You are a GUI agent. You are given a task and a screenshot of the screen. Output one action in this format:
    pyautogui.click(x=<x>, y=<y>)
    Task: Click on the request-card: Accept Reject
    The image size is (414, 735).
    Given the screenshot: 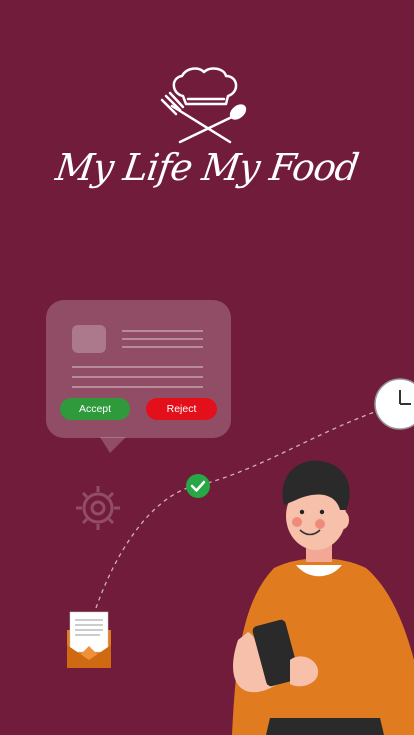 What is the action you would take?
    pyautogui.click(x=138, y=369)
    